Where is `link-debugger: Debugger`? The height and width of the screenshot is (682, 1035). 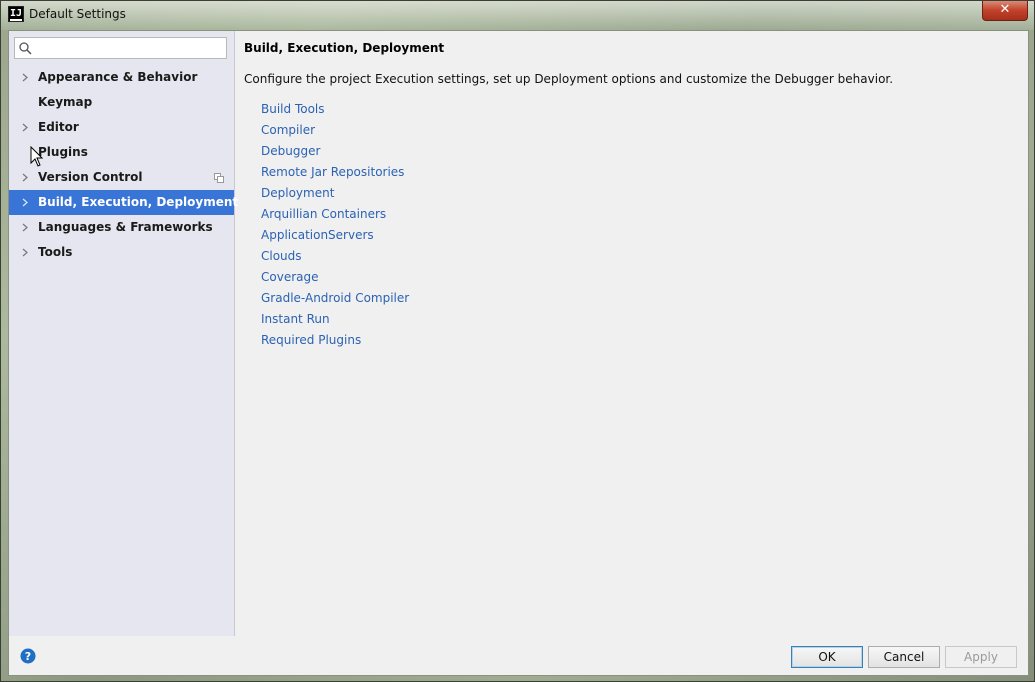 link-debugger: Debugger is located at coordinates (335, 151).